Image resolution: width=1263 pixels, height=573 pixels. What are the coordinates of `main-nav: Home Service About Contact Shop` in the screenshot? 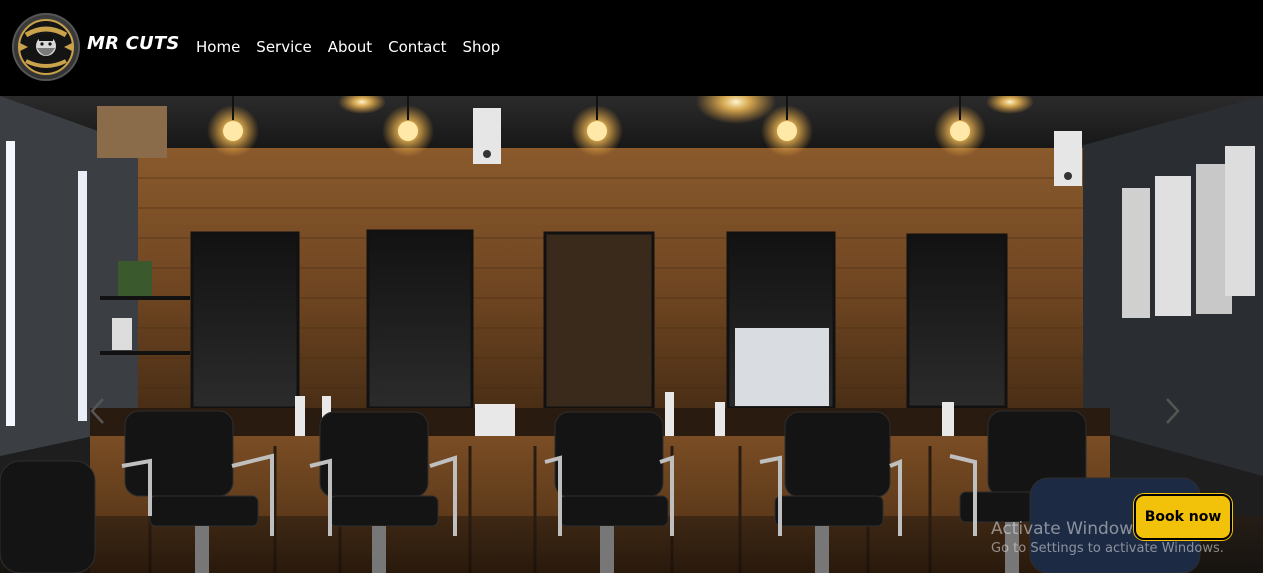 It's located at (356, 47).